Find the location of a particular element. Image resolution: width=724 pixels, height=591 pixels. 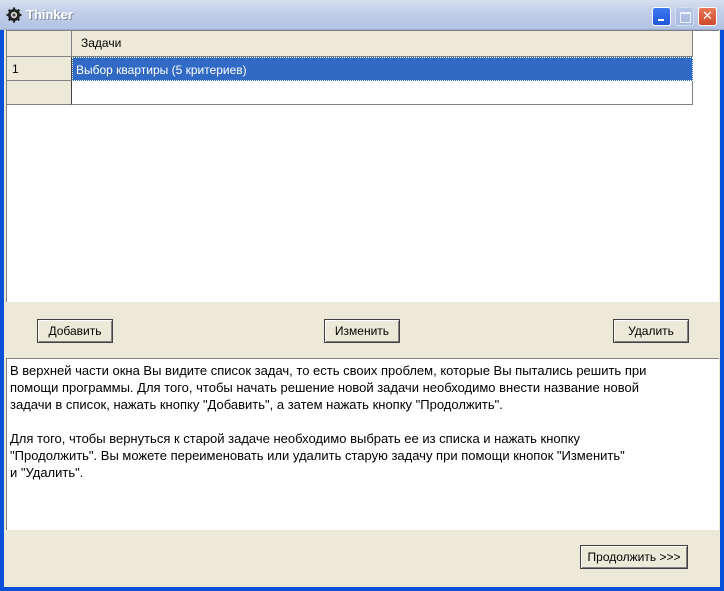

maximize-button is located at coordinates (684, 16).